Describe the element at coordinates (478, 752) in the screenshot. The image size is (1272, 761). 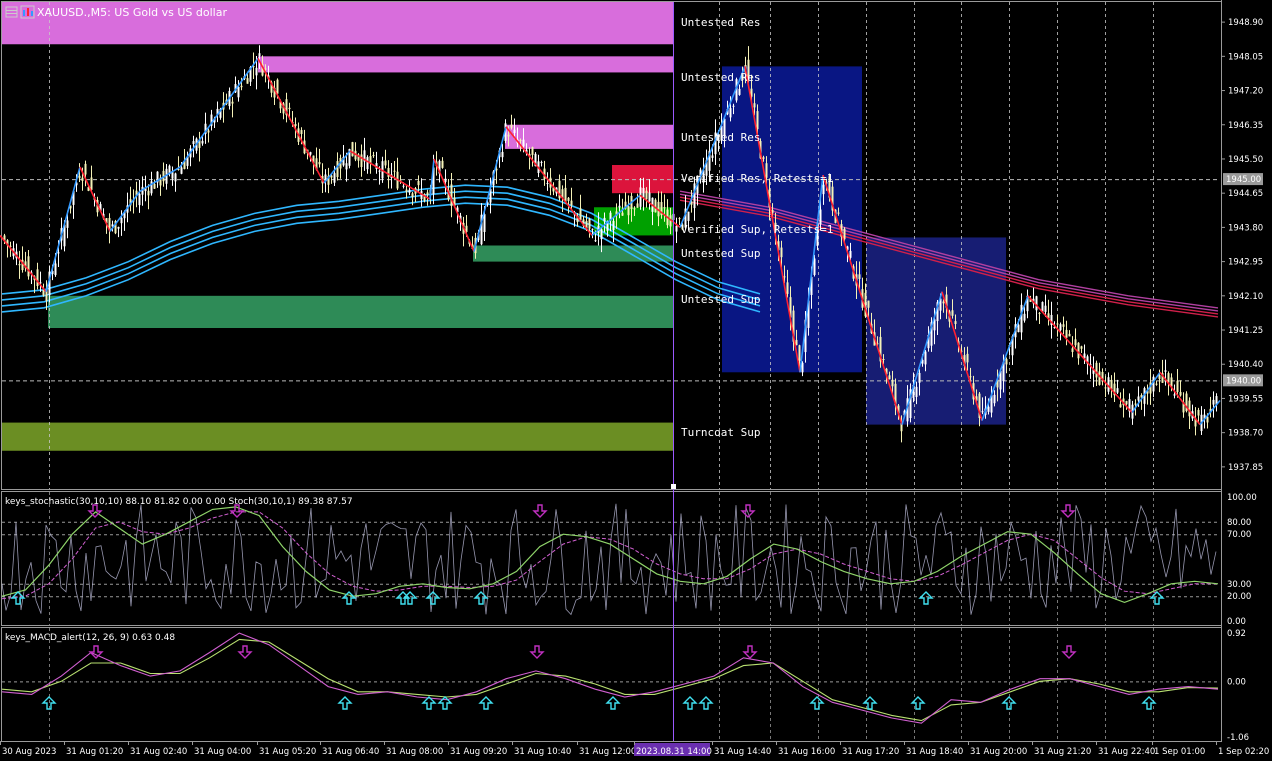
I see `time-tick-label: 31 Aug 09:20` at that location.